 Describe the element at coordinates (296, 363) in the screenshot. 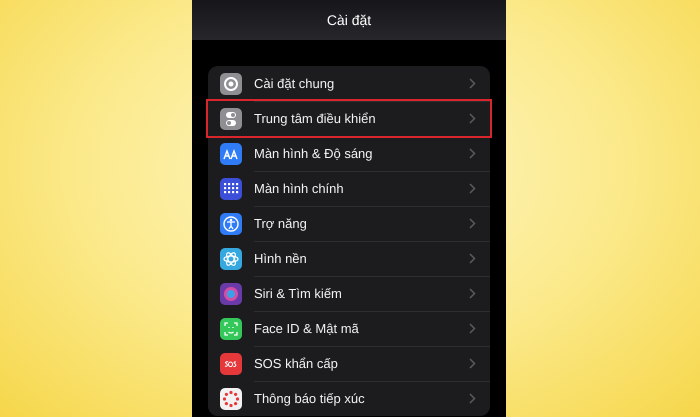

I see `row-label: SOS khẩn cấp` at that location.